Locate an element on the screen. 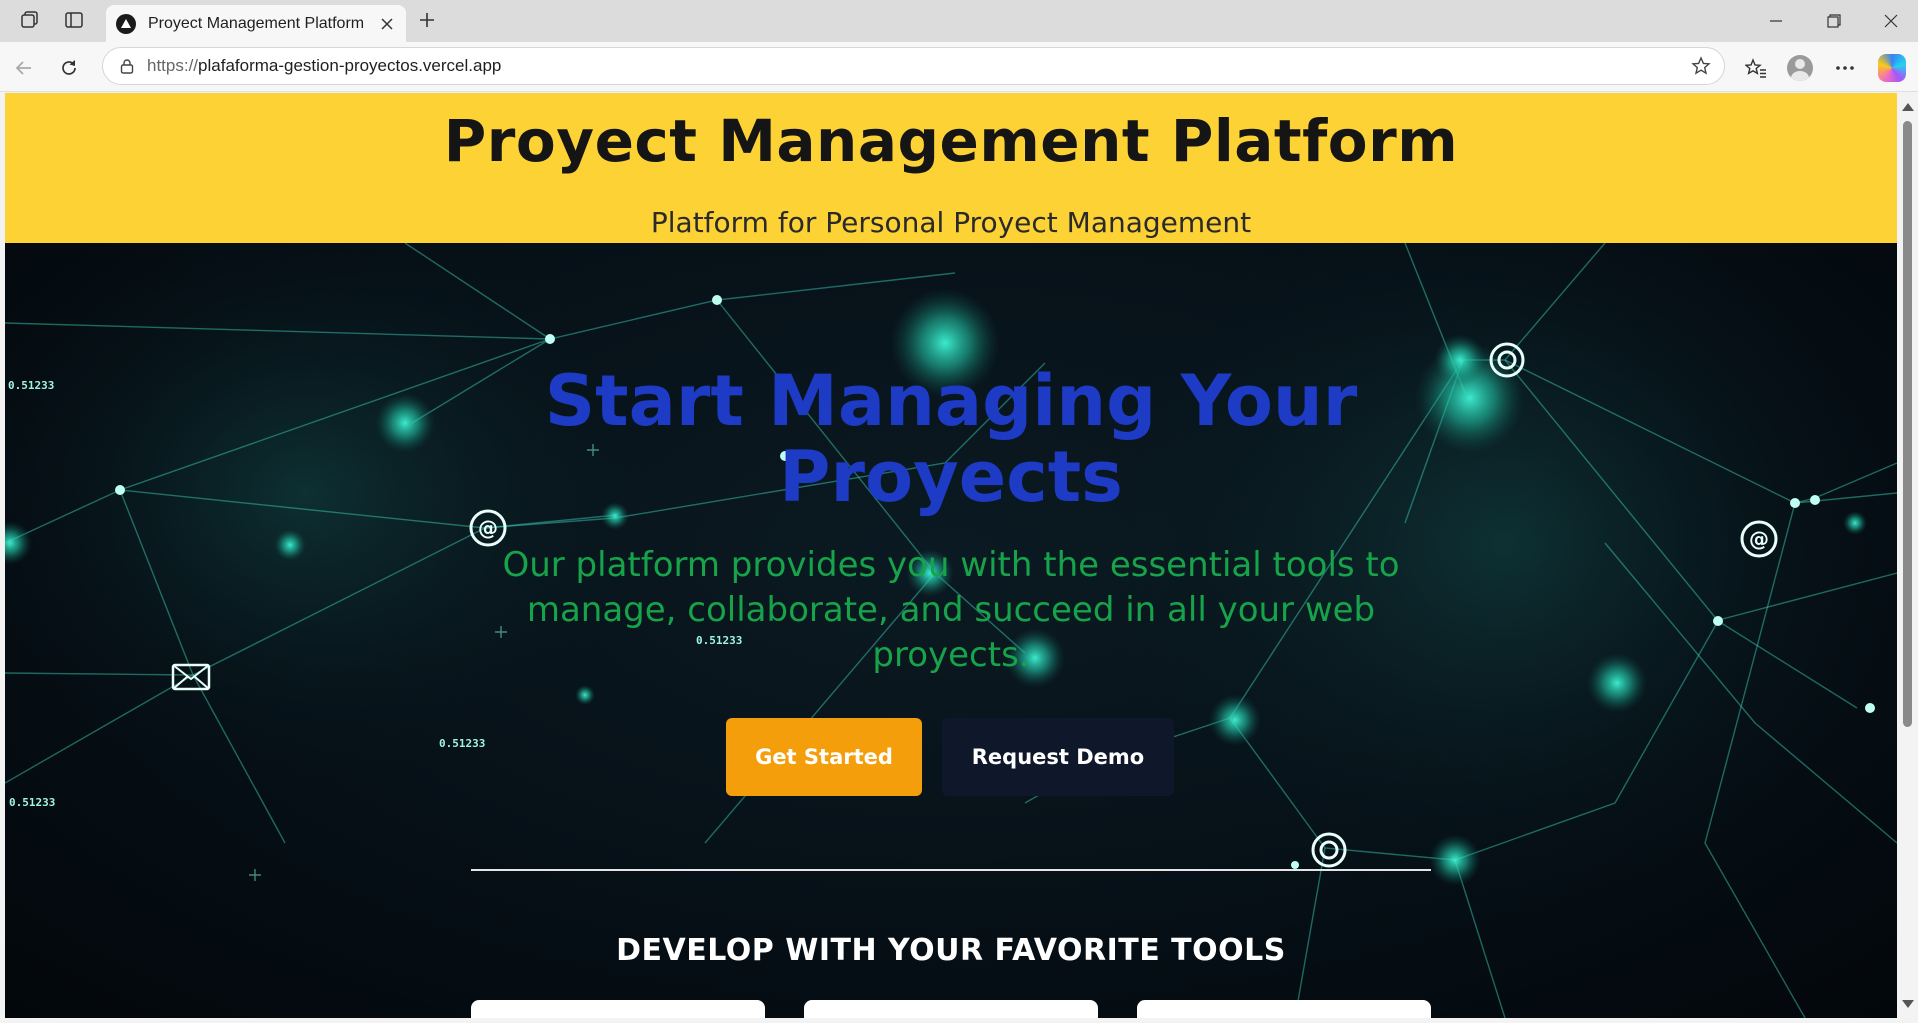 The height and width of the screenshot is (1023, 1918). avatar is located at coordinates (1800, 68).